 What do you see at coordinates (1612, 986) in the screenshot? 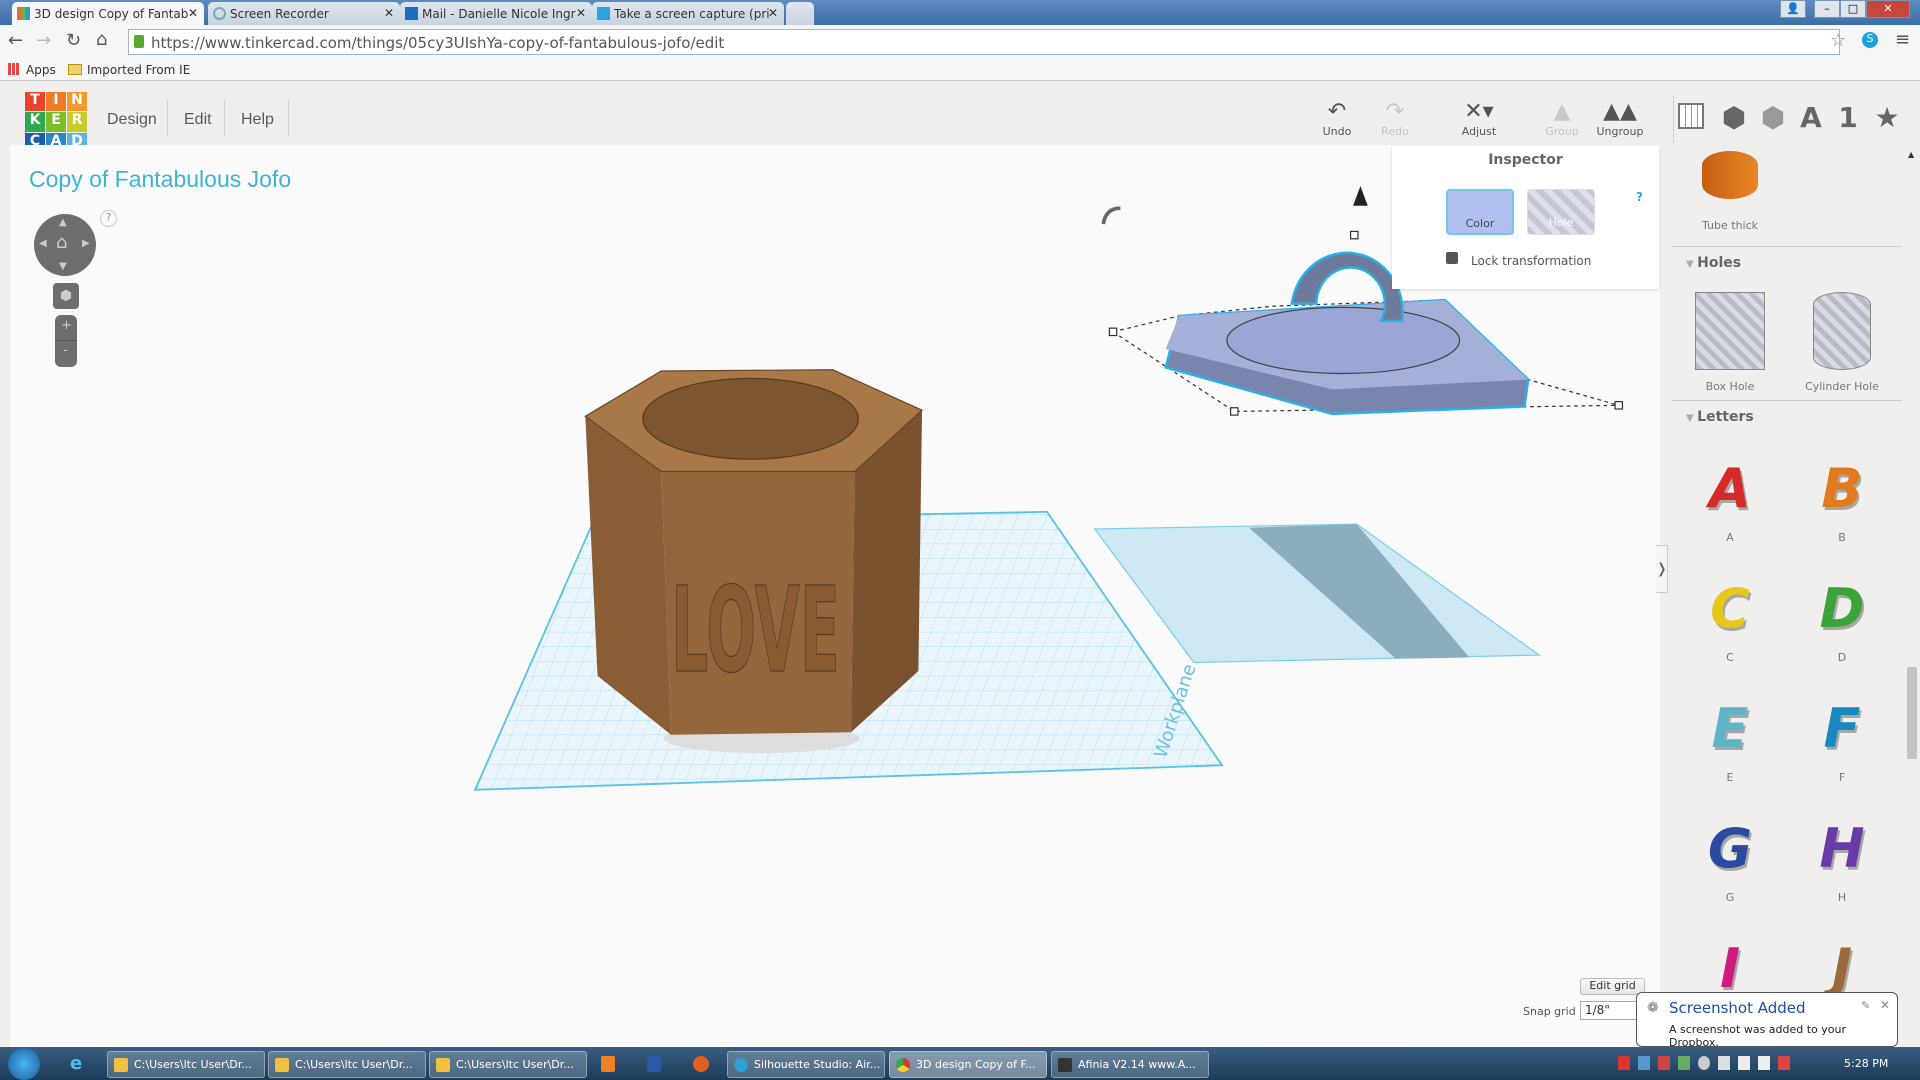
I see `edit-grid-button: Edit grid` at bounding box center [1612, 986].